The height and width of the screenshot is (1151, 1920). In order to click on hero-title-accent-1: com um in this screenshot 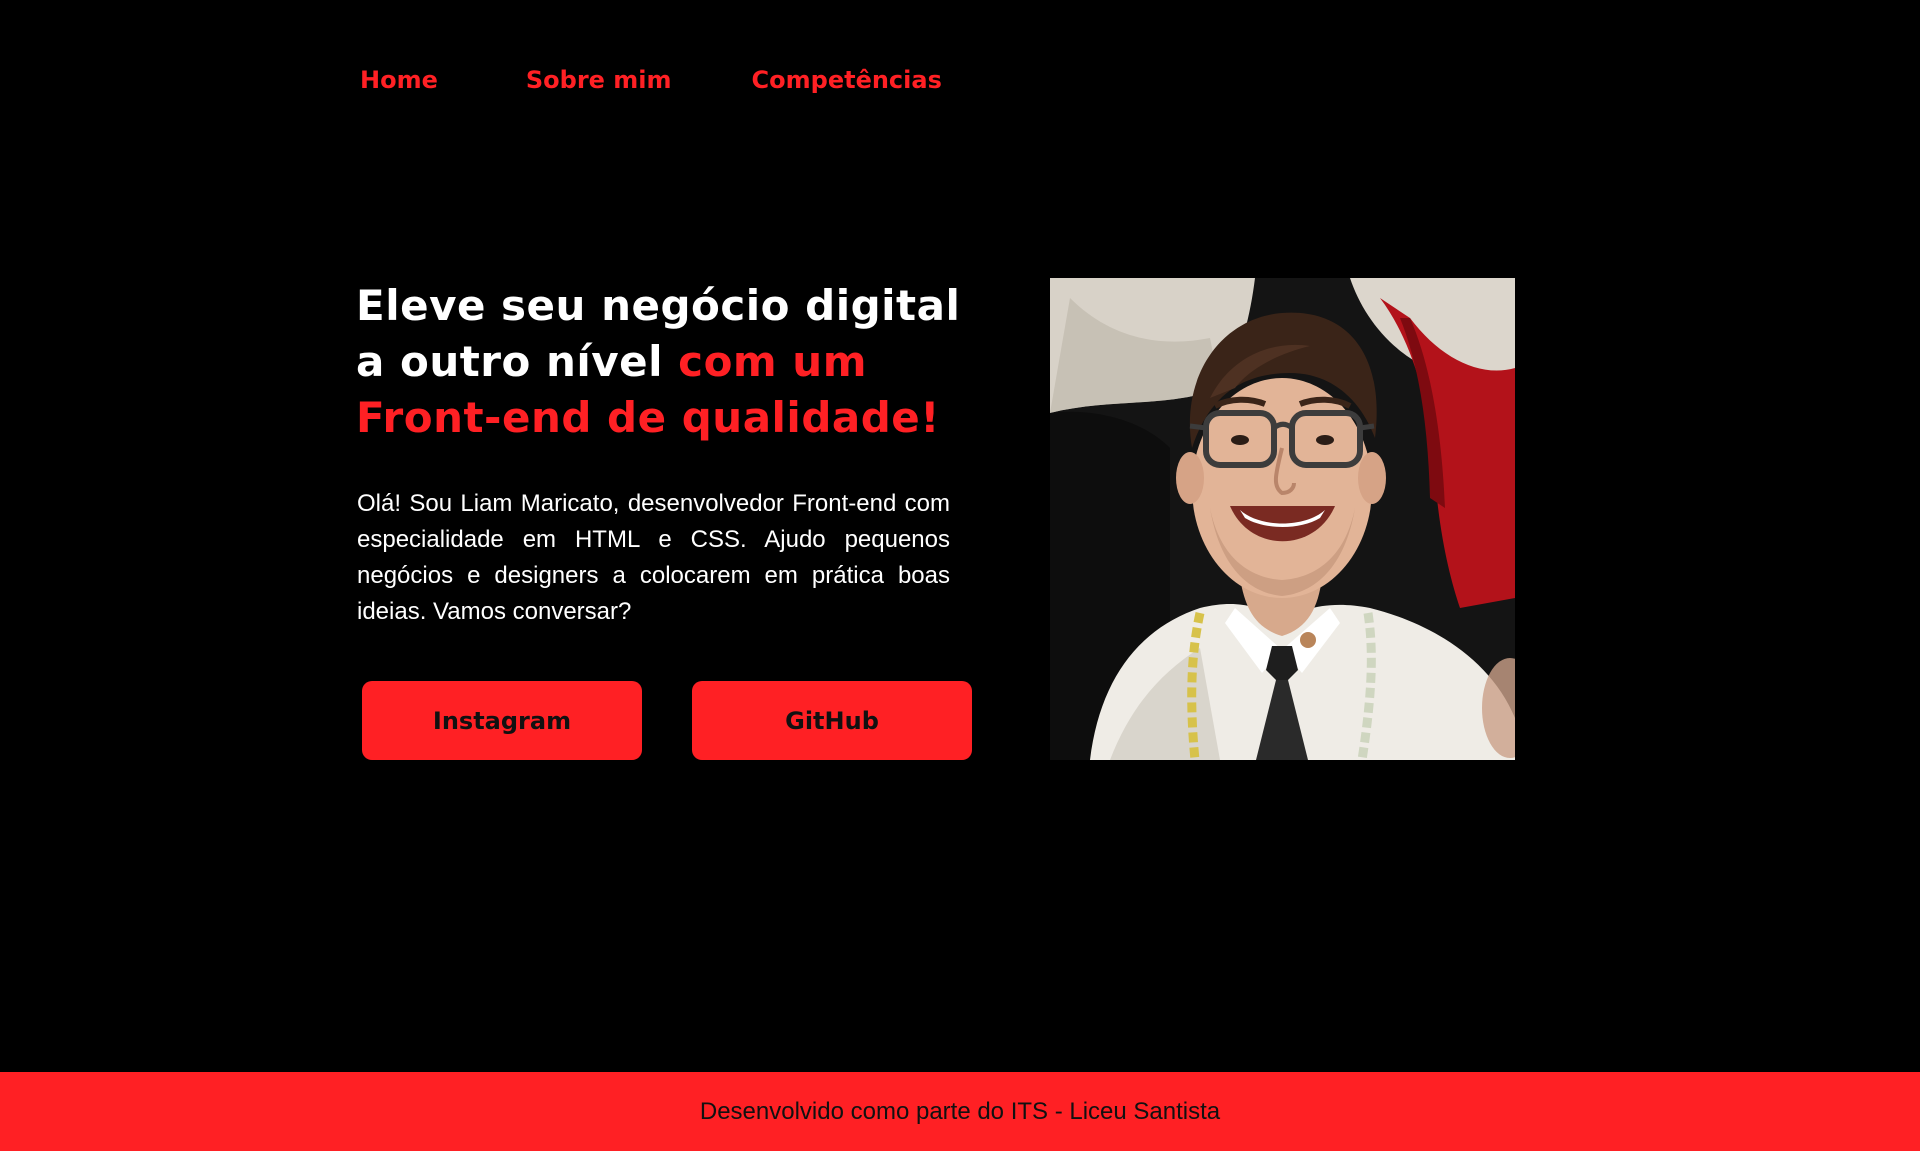, I will do `click(772, 361)`.